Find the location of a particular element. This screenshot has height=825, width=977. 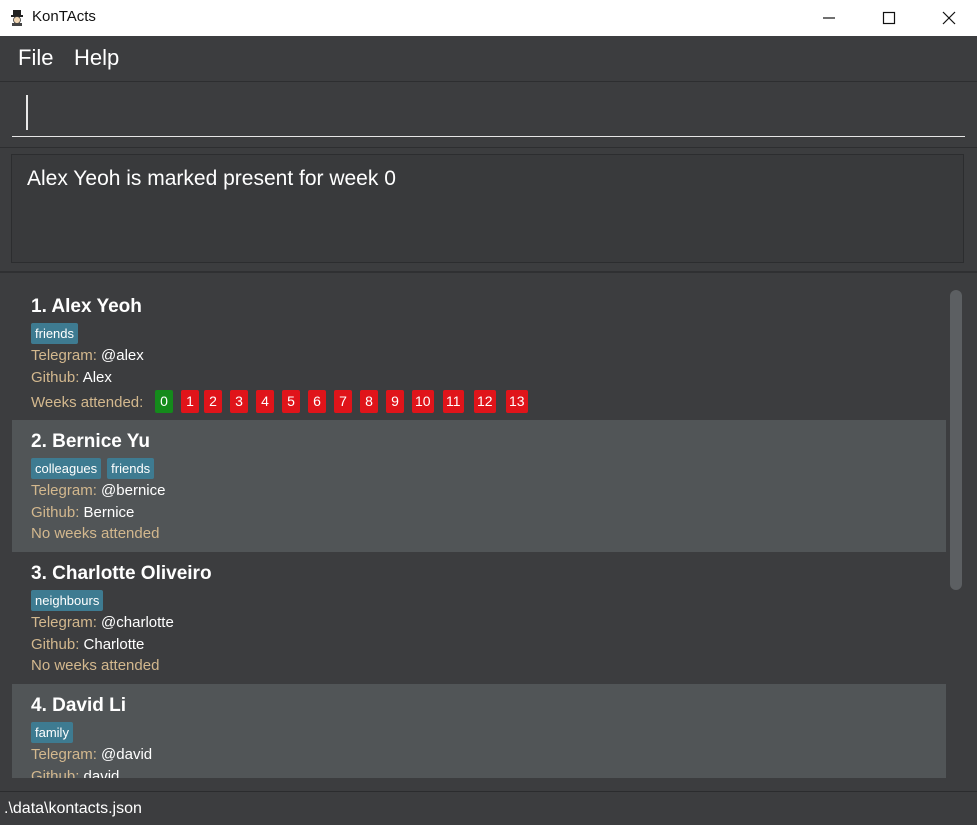

command-input is located at coordinates (488, 113).